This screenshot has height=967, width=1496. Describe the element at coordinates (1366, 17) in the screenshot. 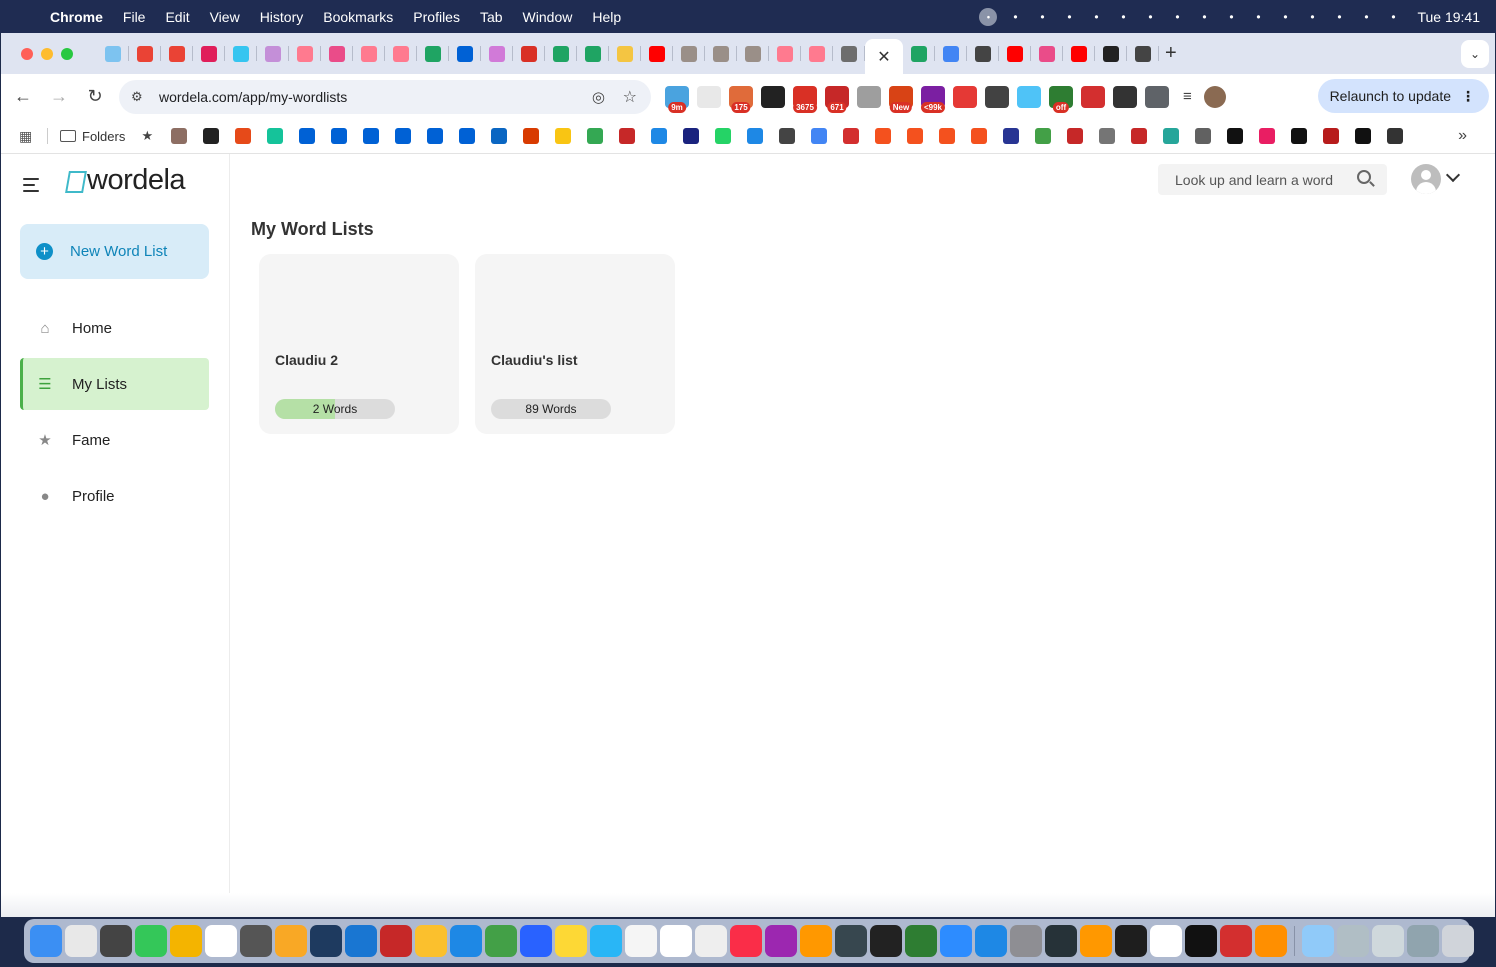

I see `control-center-icon: •` at that location.